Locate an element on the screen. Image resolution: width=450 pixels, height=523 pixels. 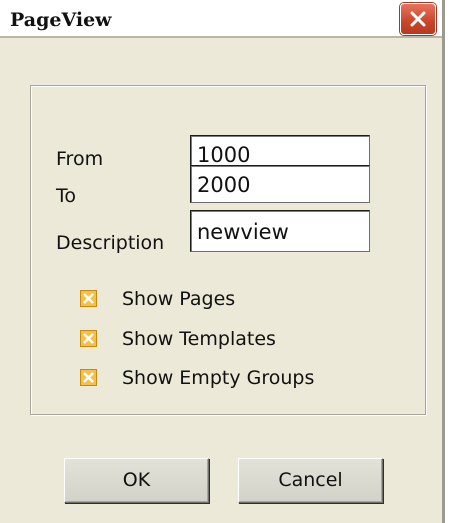
to-field is located at coordinates (280, 184).